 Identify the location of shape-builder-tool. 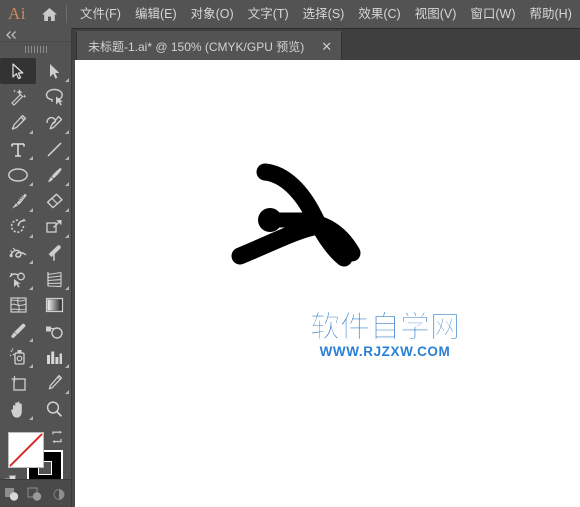
(18, 279).